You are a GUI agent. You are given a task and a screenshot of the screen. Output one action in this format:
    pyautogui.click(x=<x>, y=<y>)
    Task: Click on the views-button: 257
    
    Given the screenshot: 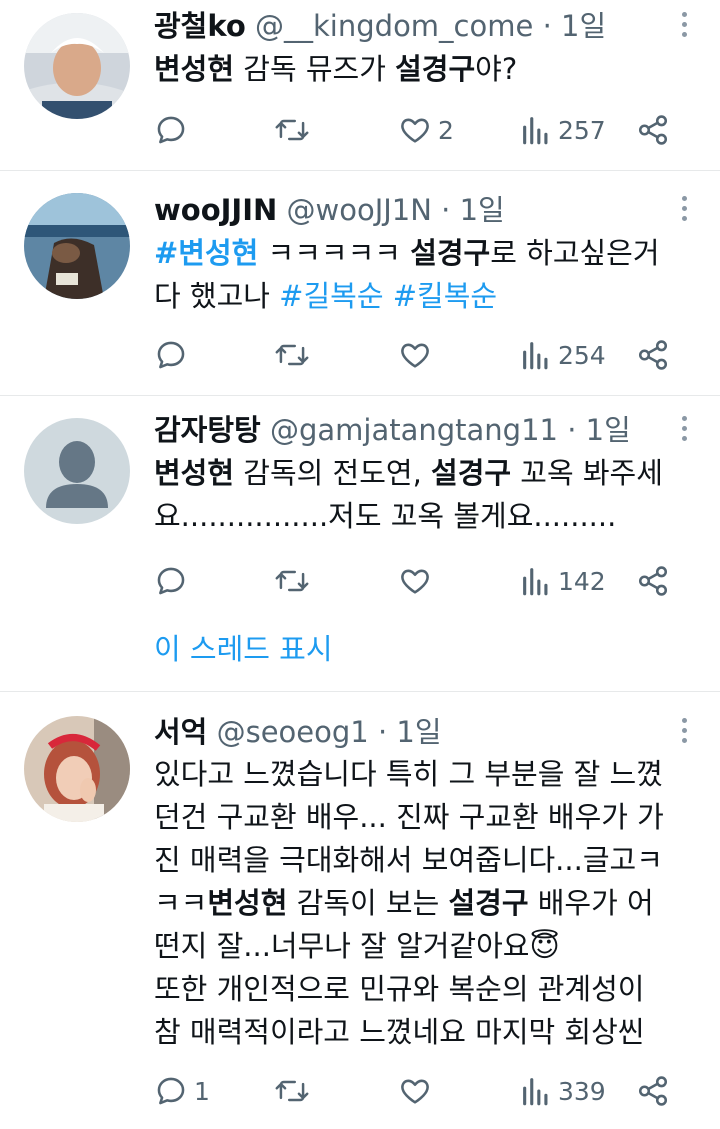 What is the action you would take?
    pyautogui.click(x=563, y=130)
    